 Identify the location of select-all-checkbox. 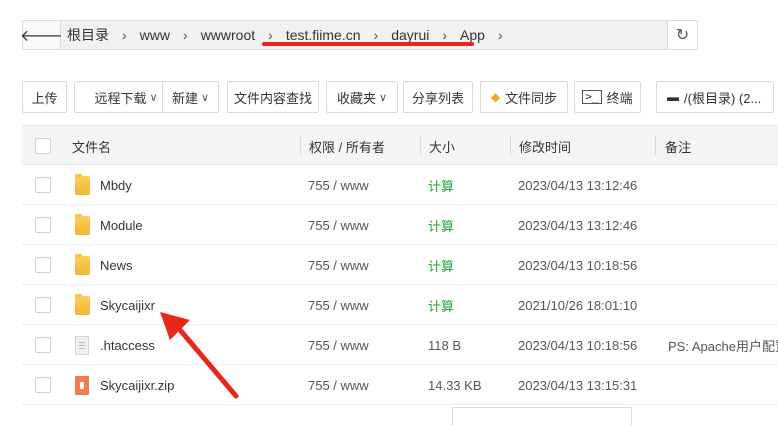
(43, 146).